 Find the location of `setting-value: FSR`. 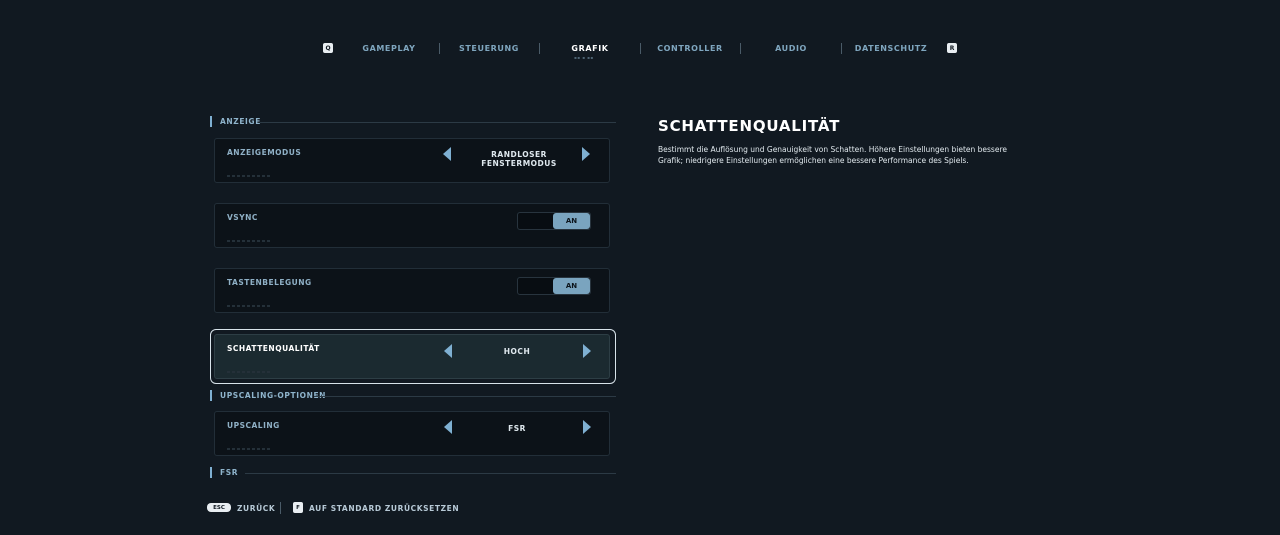

setting-value: FSR is located at coordinates (517, 428).